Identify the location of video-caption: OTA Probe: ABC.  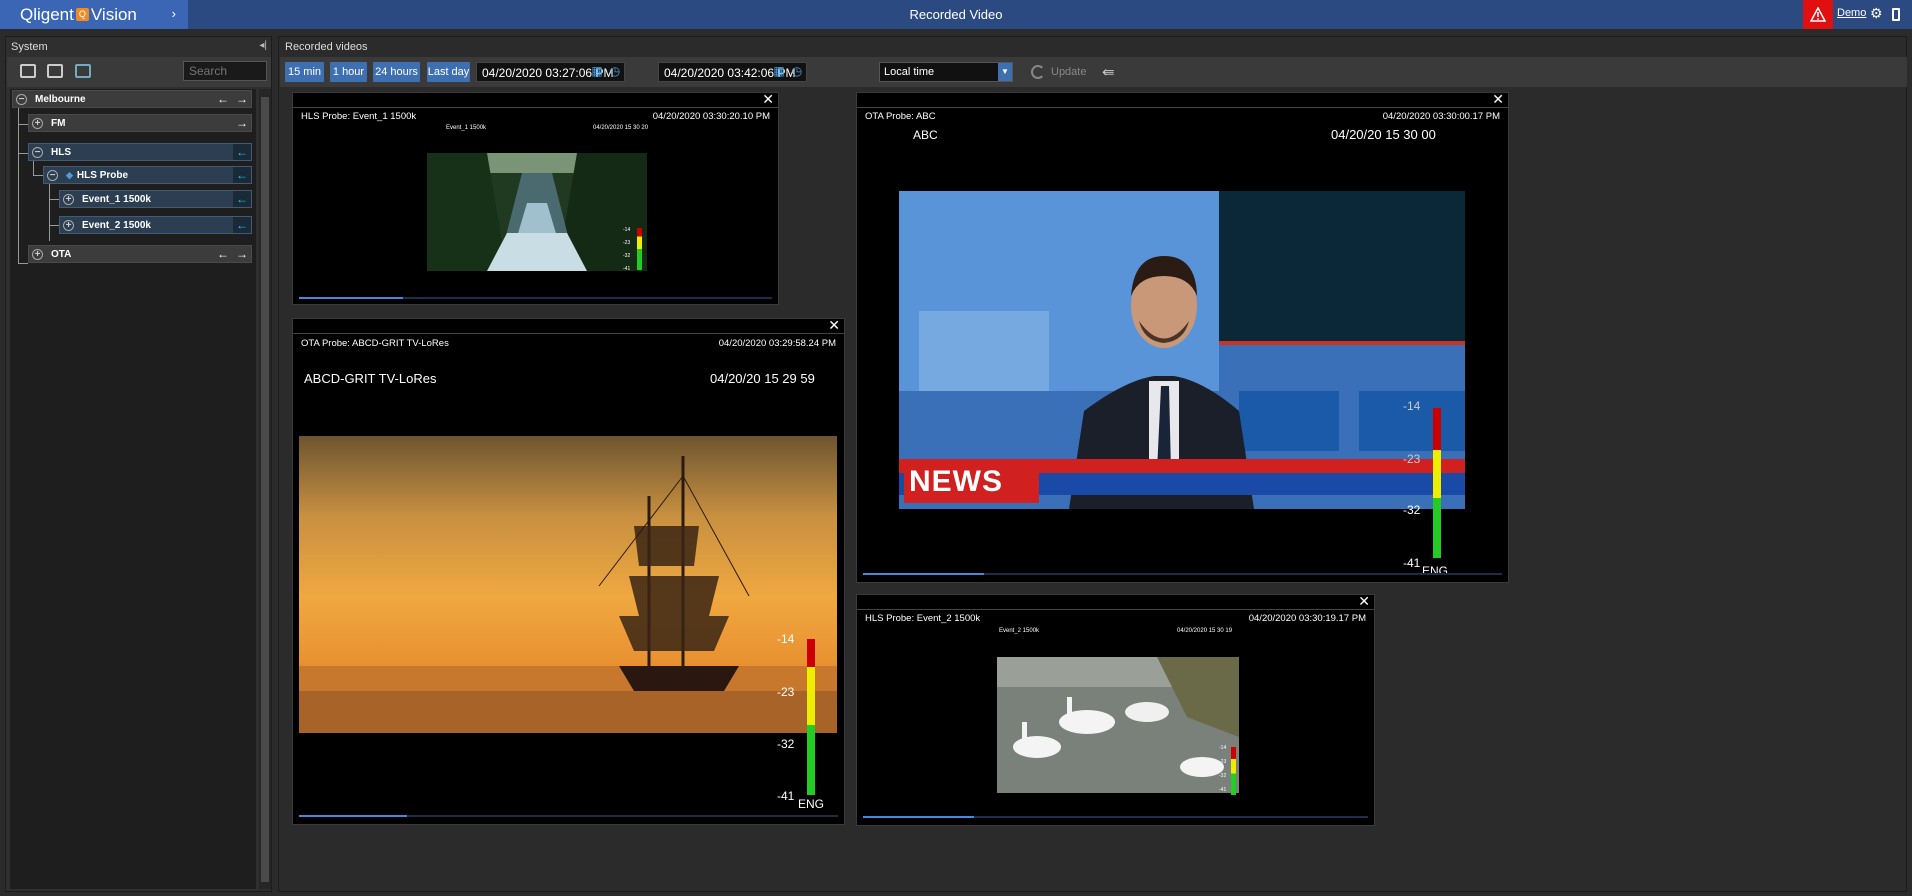
(900, 116).